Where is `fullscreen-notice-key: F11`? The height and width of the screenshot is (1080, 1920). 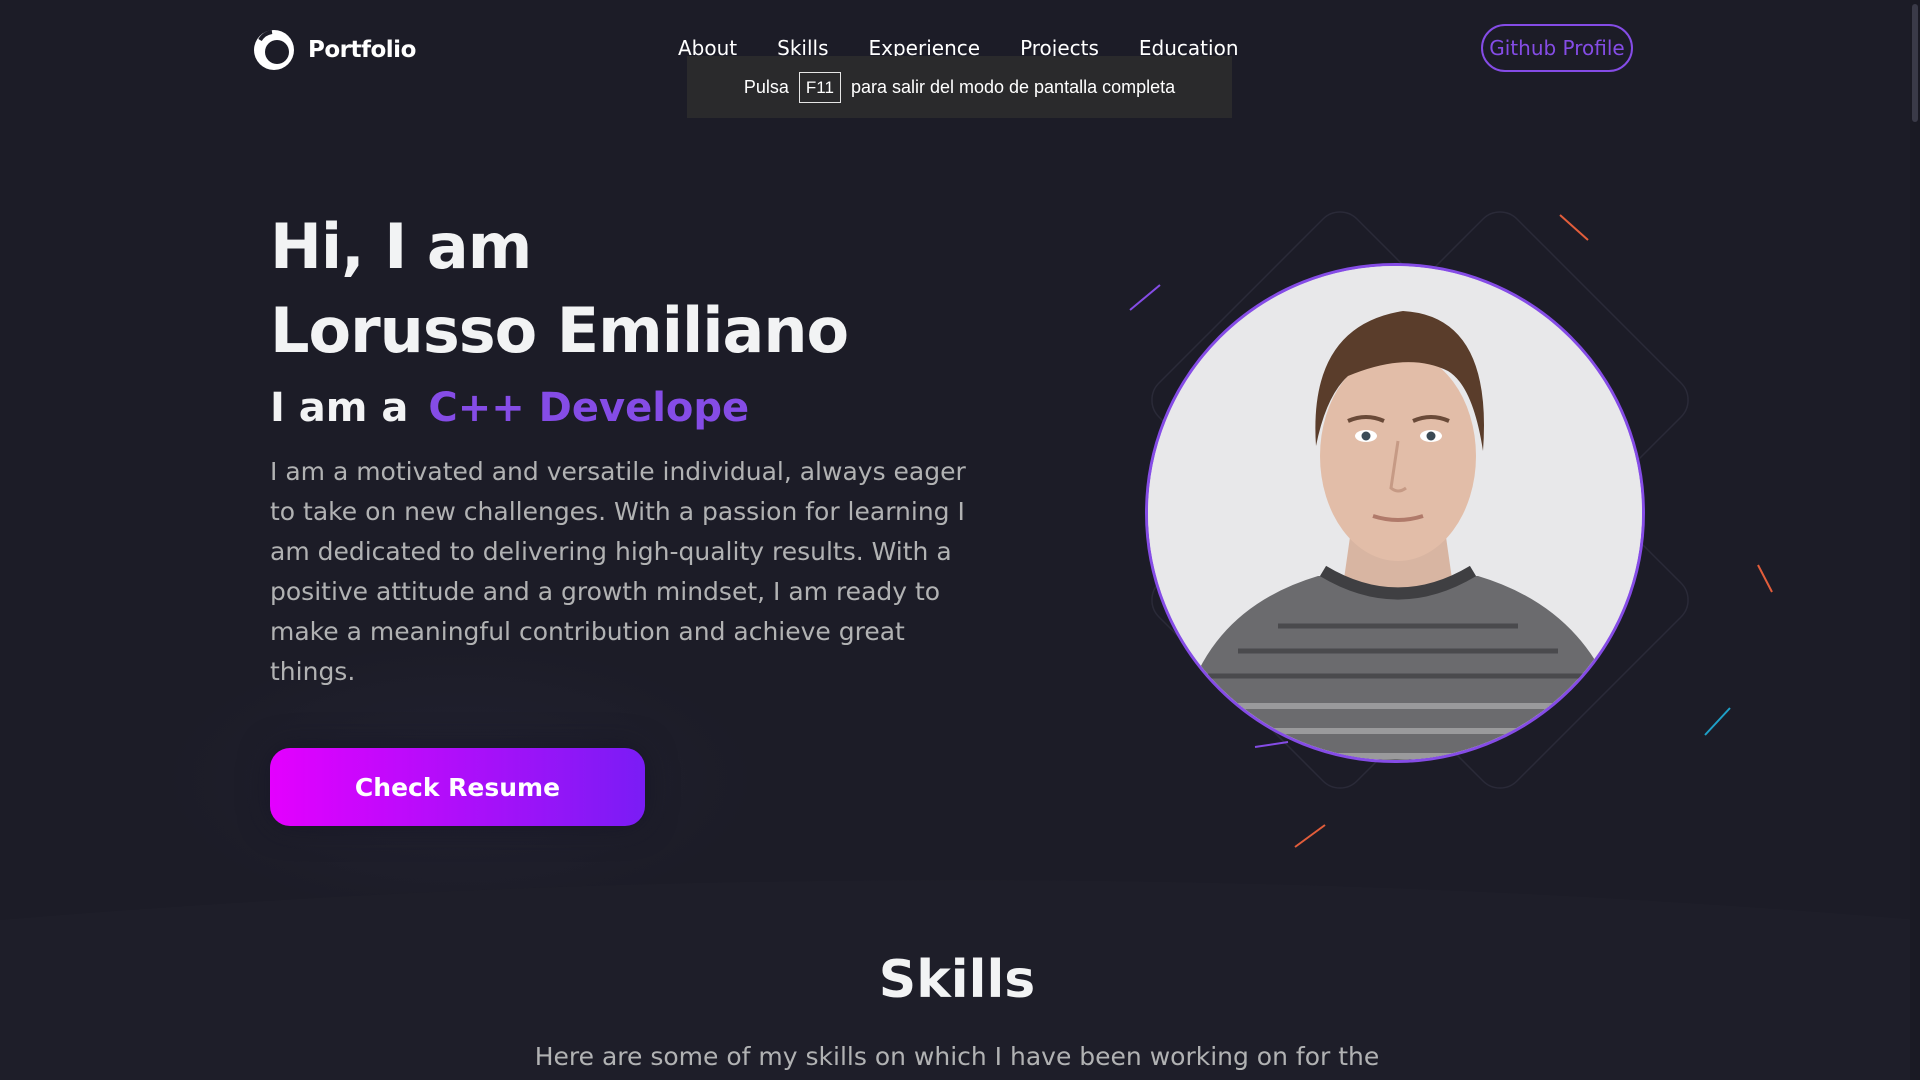
fullscreen-notice-key: F11 is located at coordinates (819, 87).